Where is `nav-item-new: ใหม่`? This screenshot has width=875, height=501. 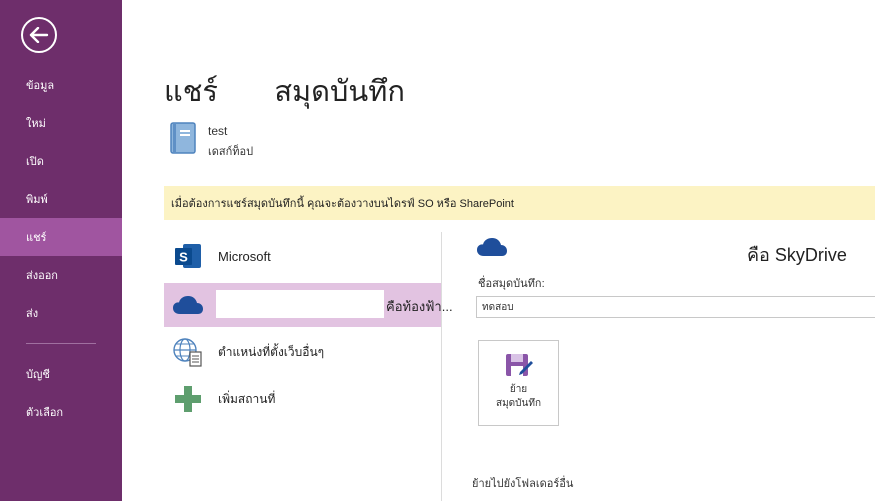
nav-item-new: ใหม่ is located at coordinates (61, 123).